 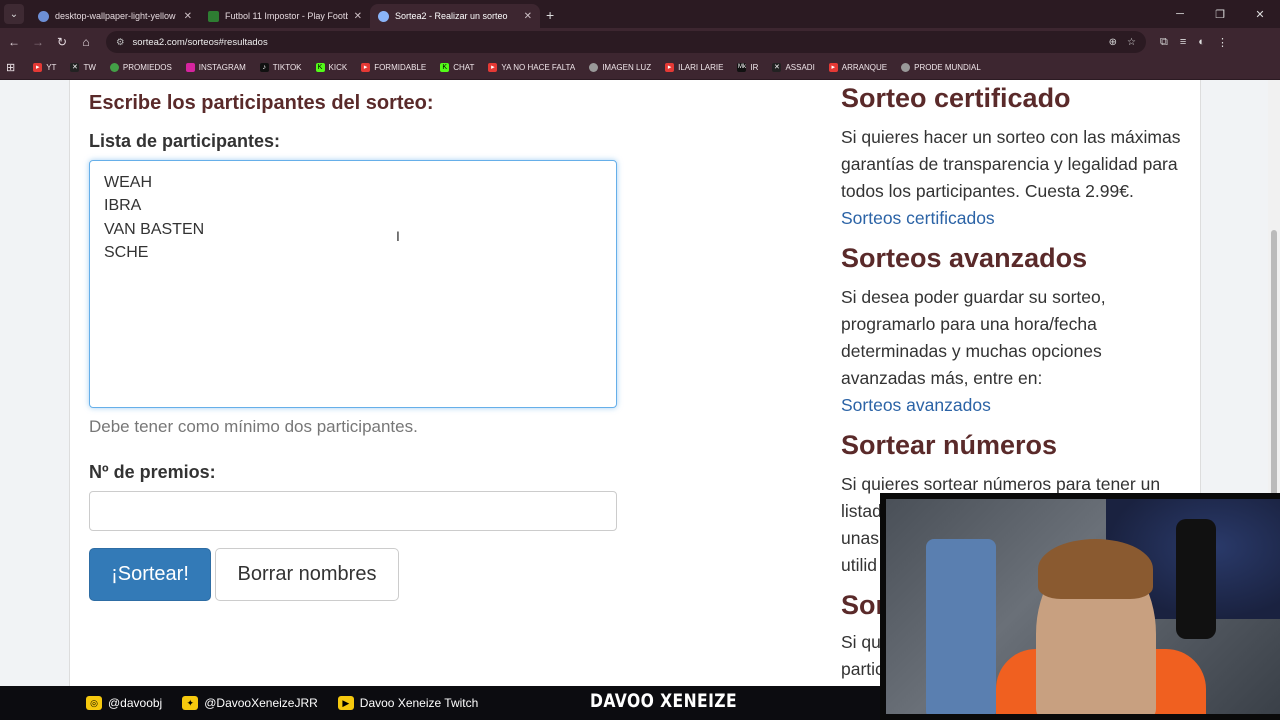 I want to click on bookmark-label: CHAT, so click(x=464, y=67).